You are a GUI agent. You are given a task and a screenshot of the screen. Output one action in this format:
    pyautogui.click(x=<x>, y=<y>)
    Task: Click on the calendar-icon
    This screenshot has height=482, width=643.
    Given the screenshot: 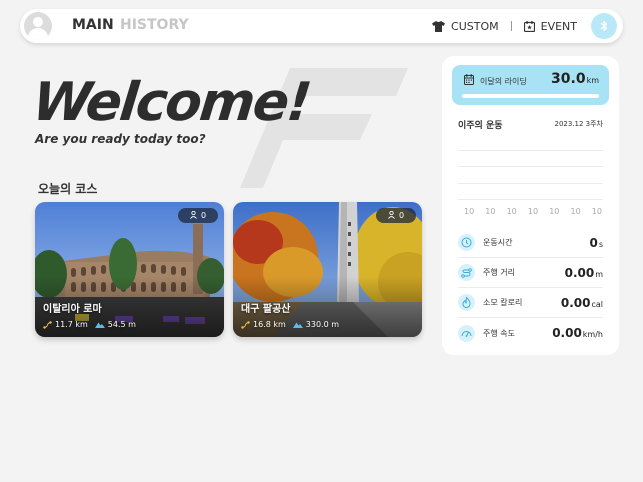 What is the action you would take?
    pyautogui.click(x=469, y=79)
    